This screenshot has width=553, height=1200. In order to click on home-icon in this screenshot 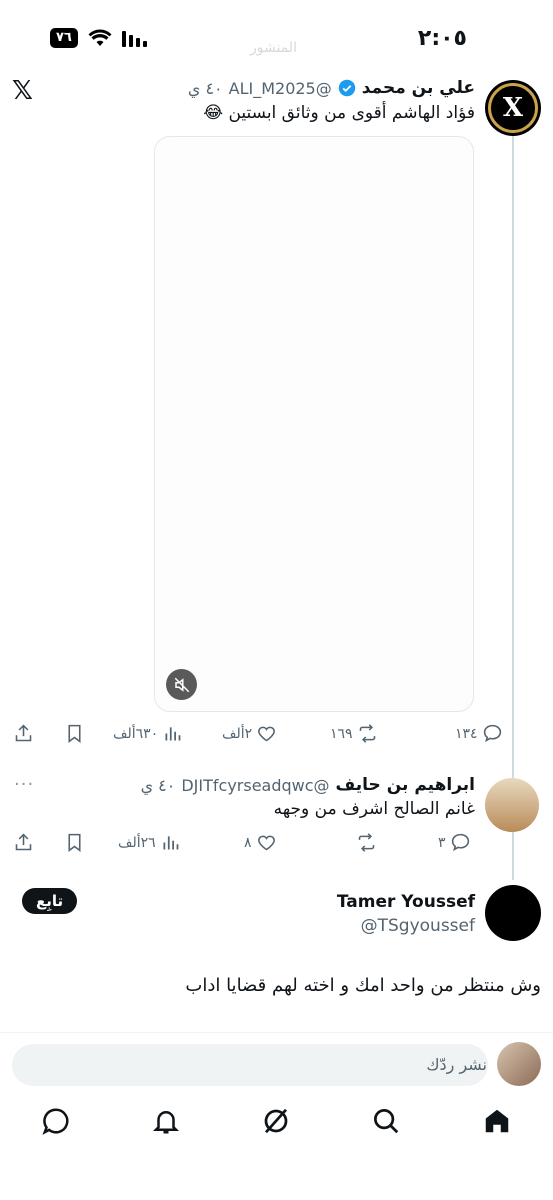, I will do `click(497, 1121)`.